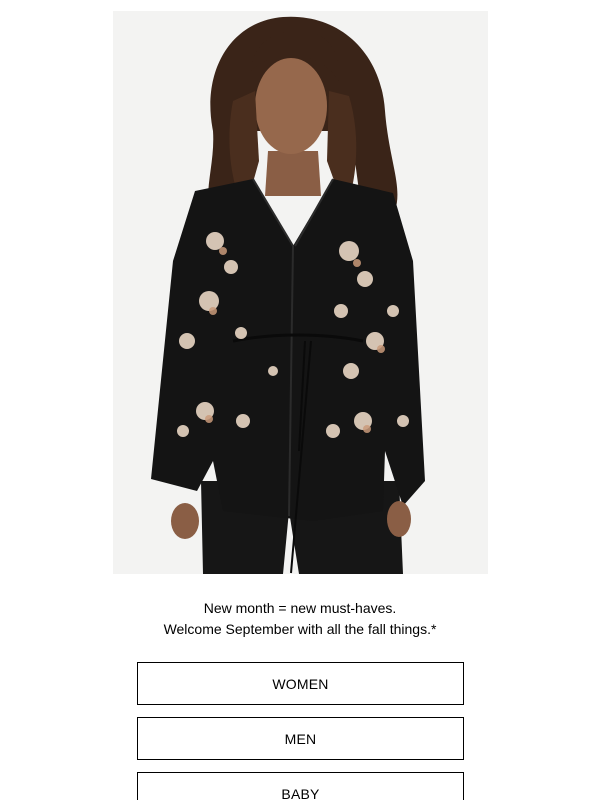  Describe the element at coordinates (300, 683) in the screenshot. I see `women-button: WOMEN` at that location.